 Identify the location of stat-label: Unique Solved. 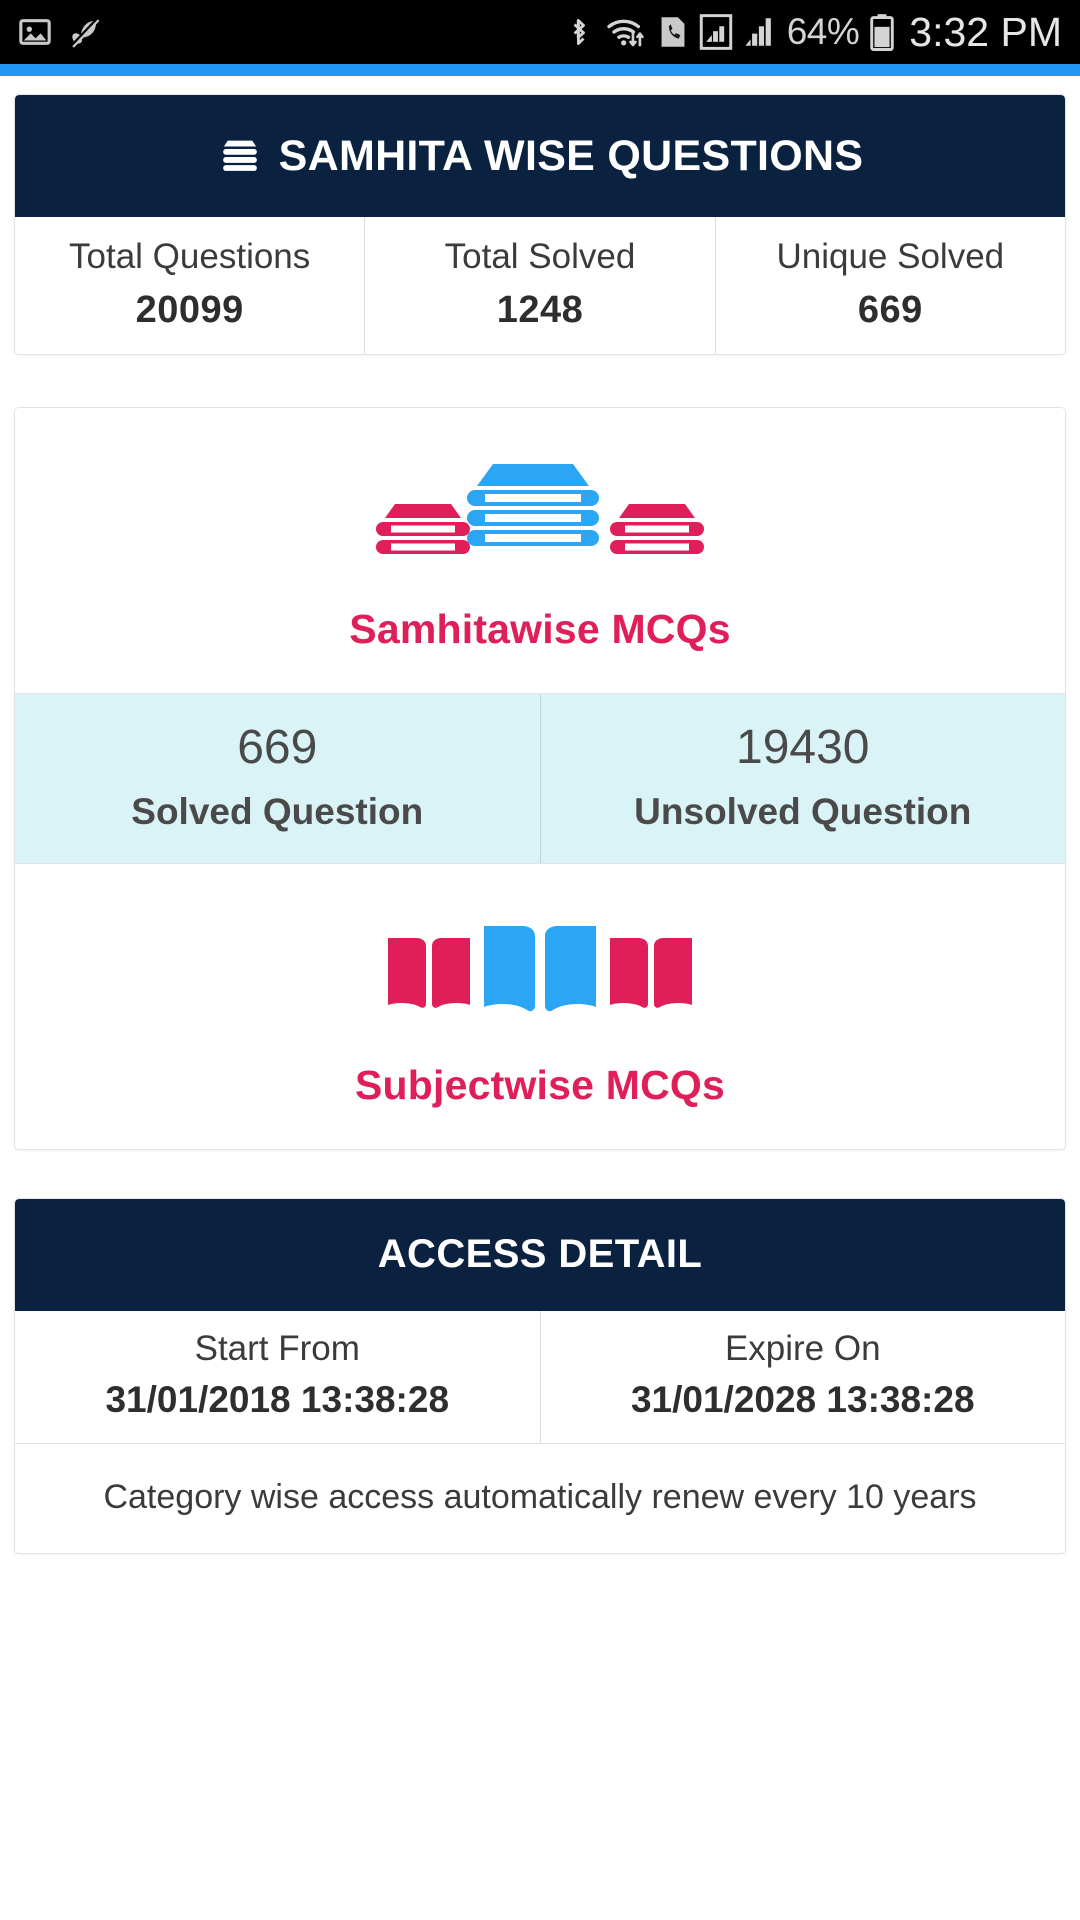
(890, 256).